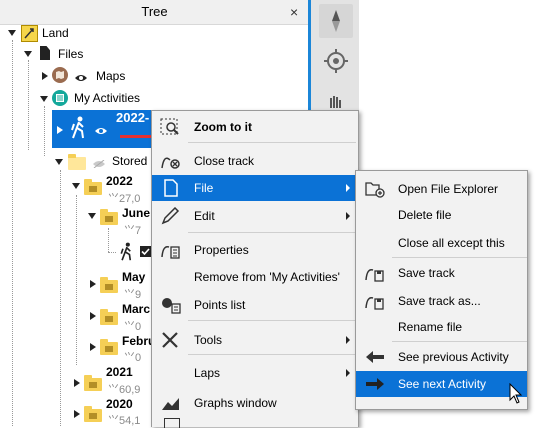 The image size is (541, 428). What do you see at coordinates (119, 181) in the screenshot?
I see `tree-item-2022: 2022` at bounding box center [119, 181].